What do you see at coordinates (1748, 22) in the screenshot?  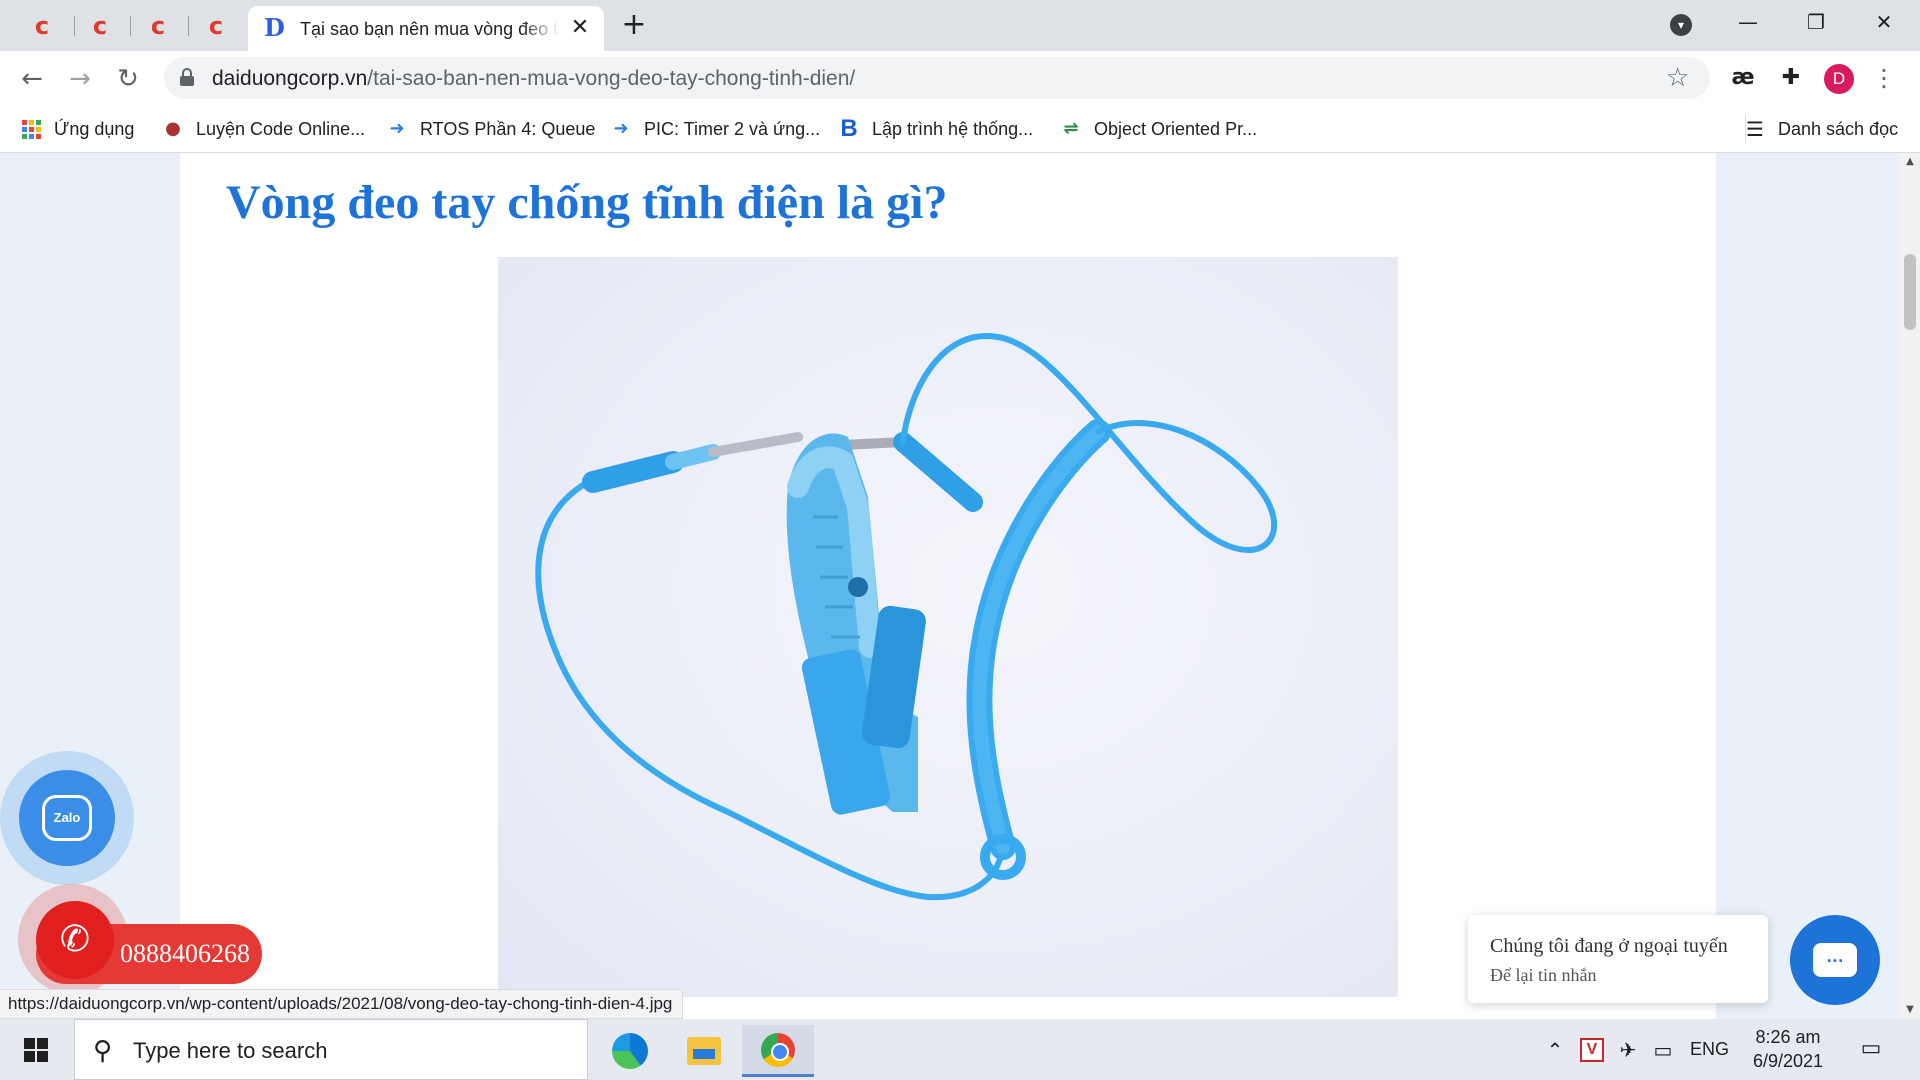 I see `minimize-button: —` at bounding box center [1748, 22].